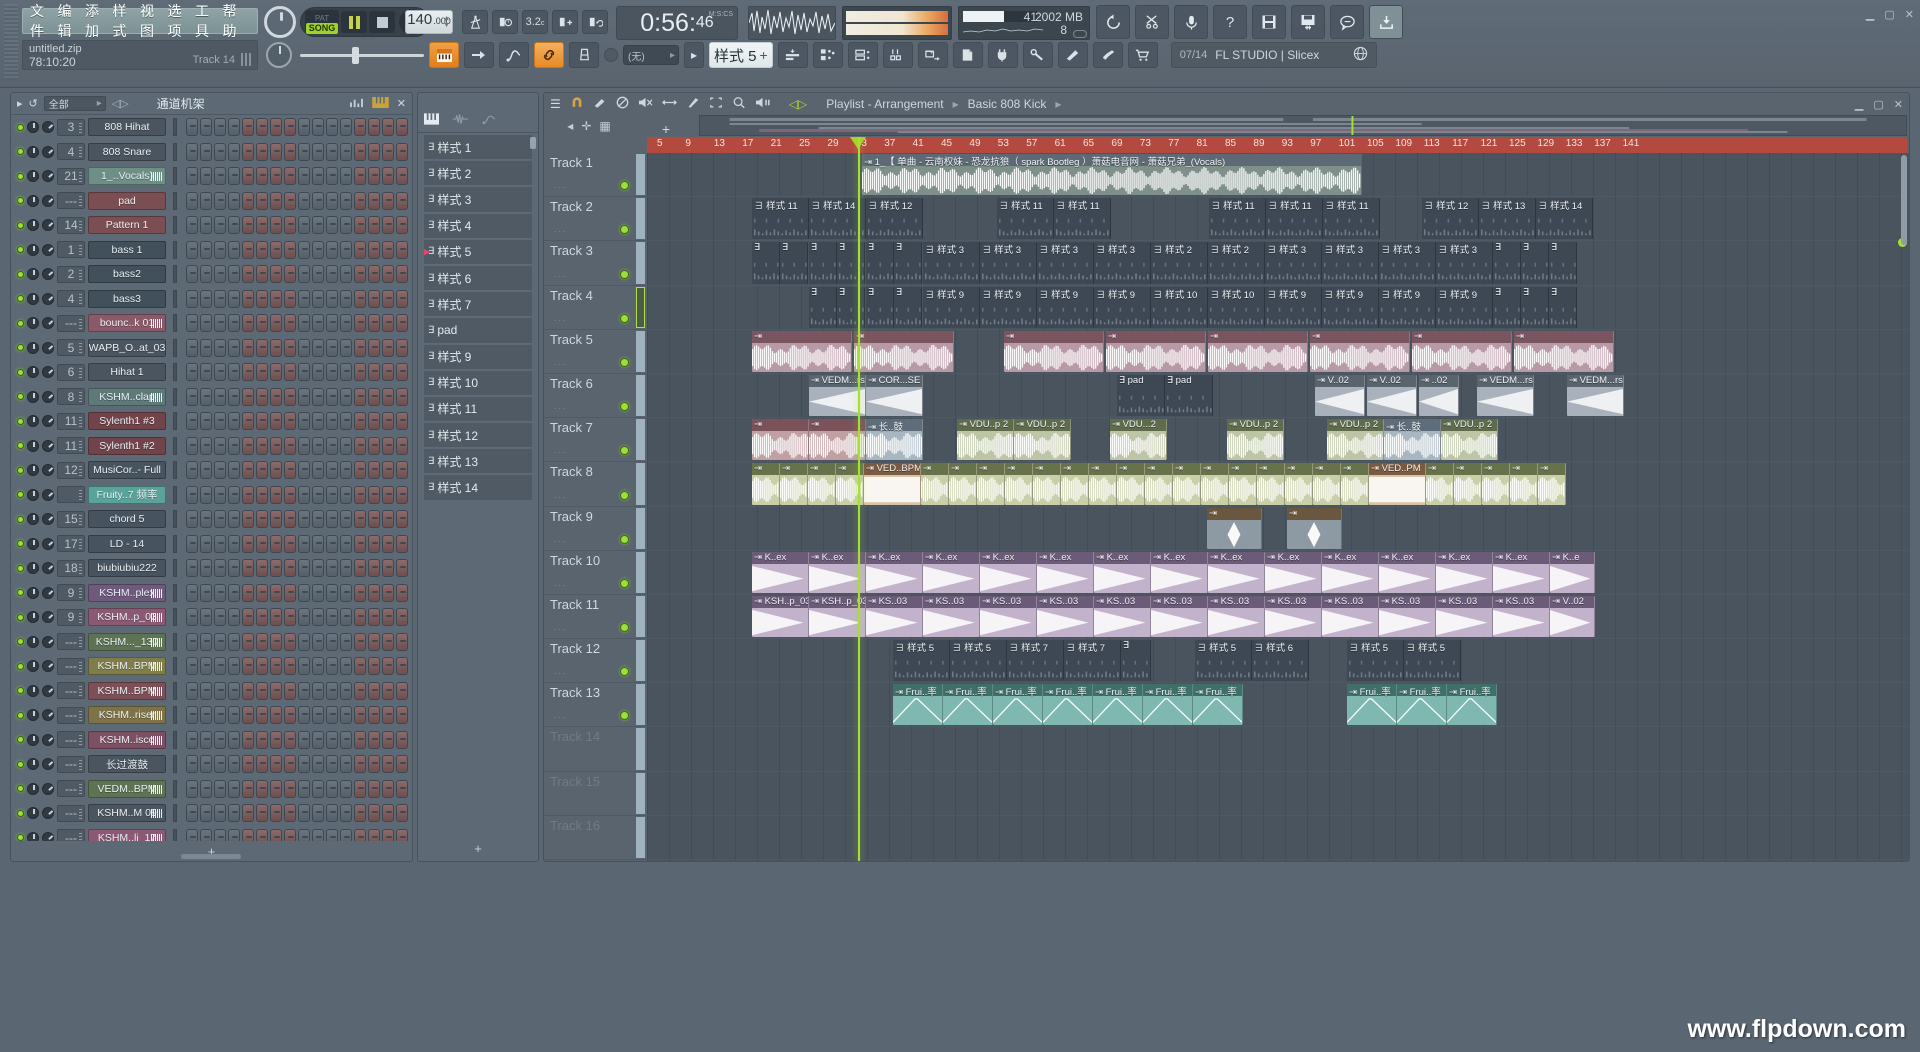 The image size is (1920, 1052). I want to click on tab-pattern-icon, so click(431, 120).